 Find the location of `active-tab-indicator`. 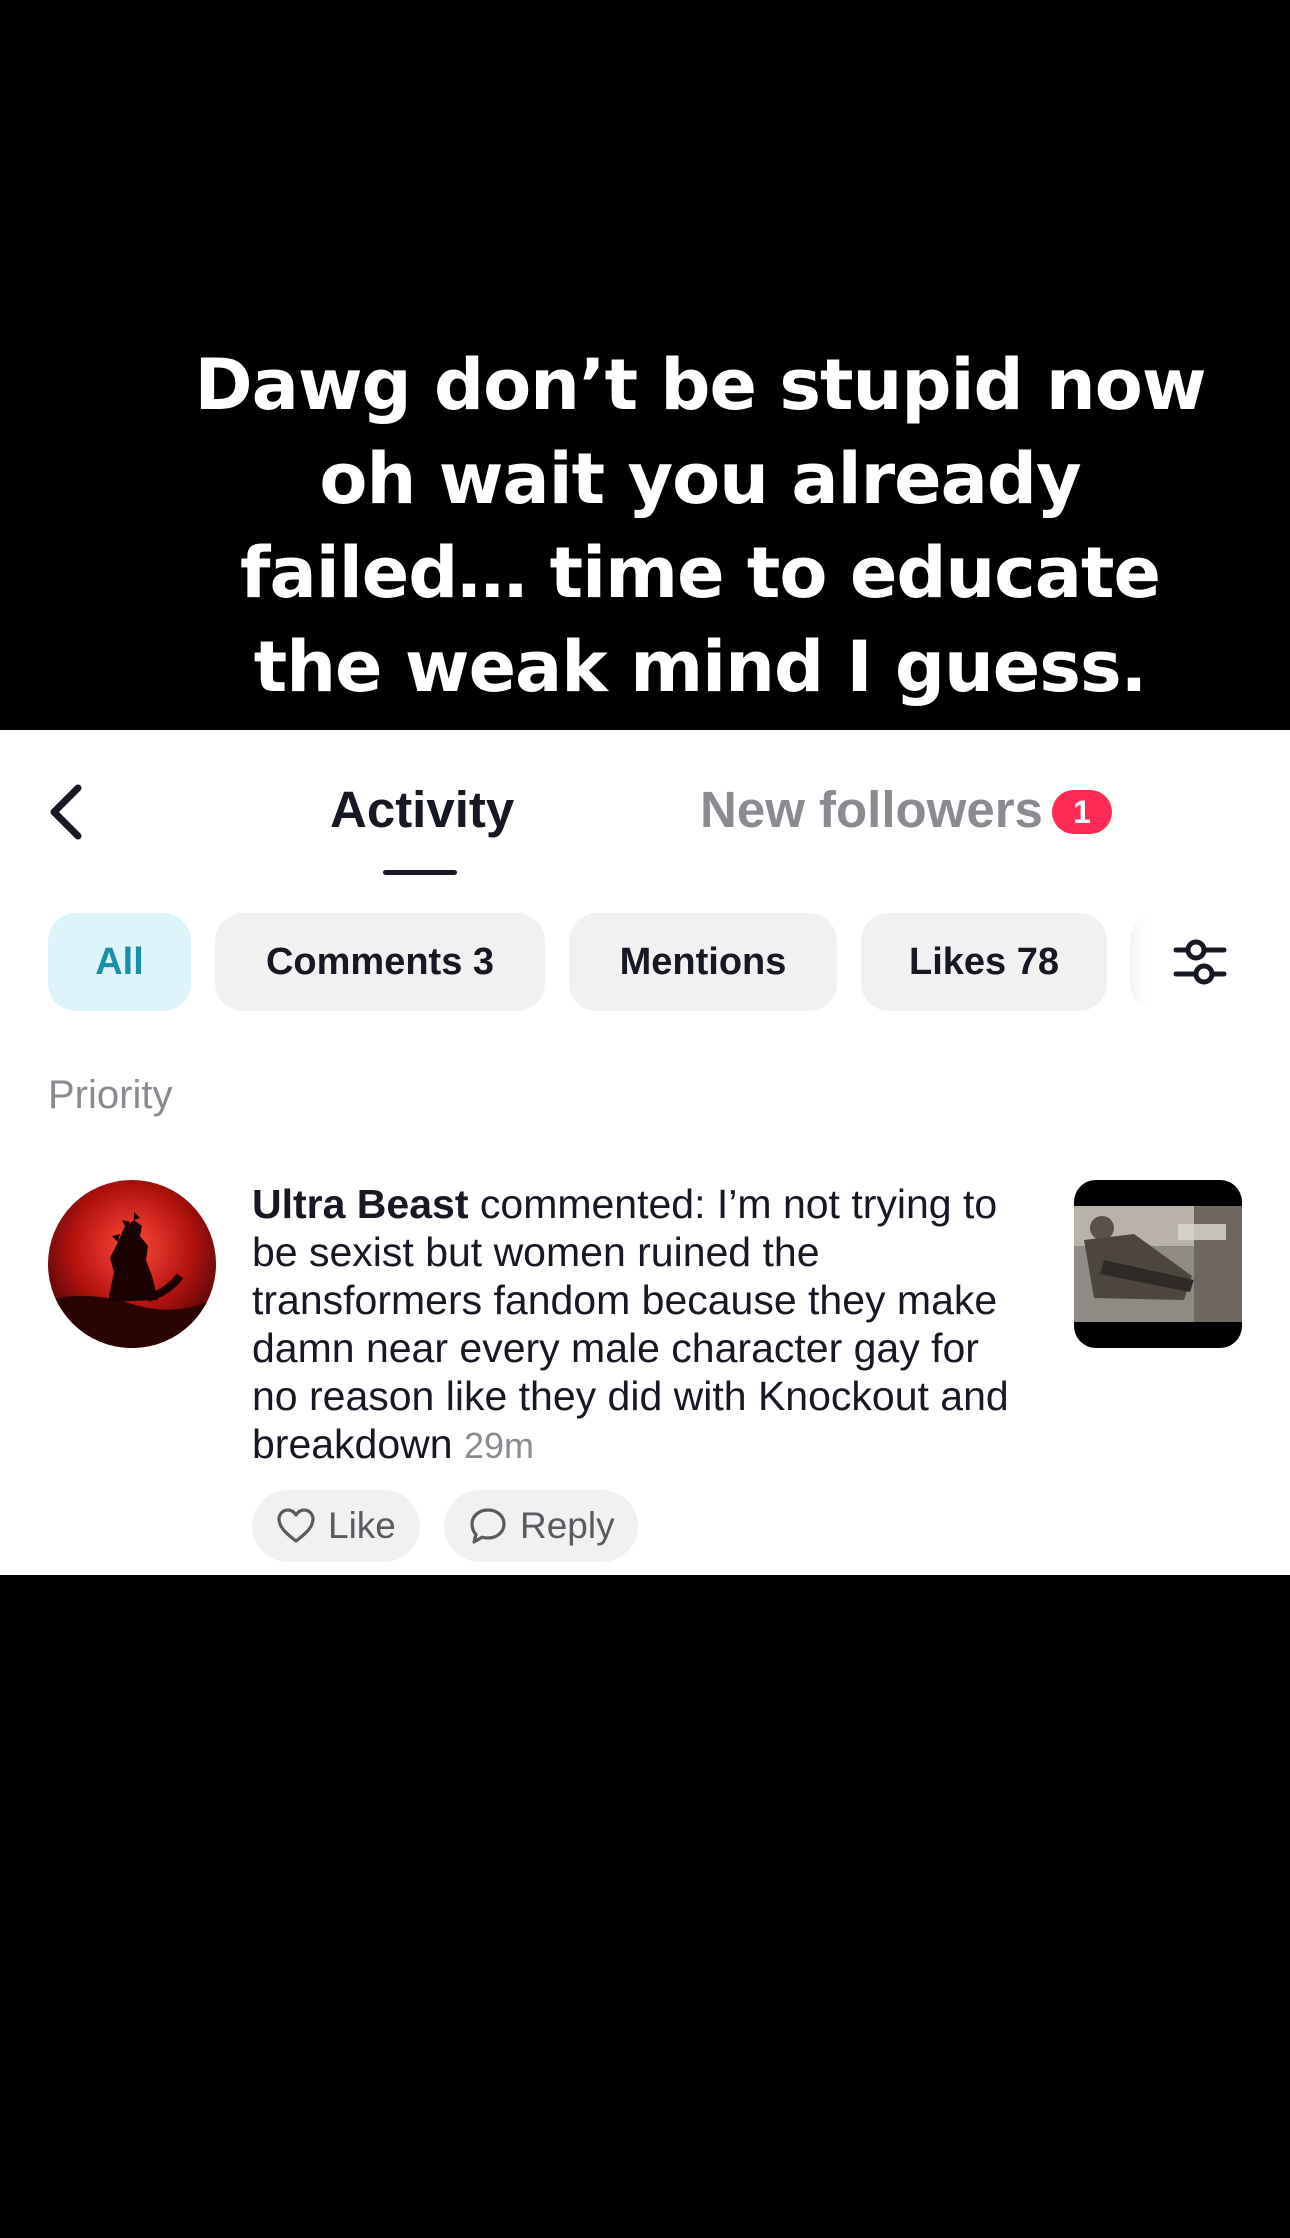

active-tab-indicator is located at coordinates (420, 872).